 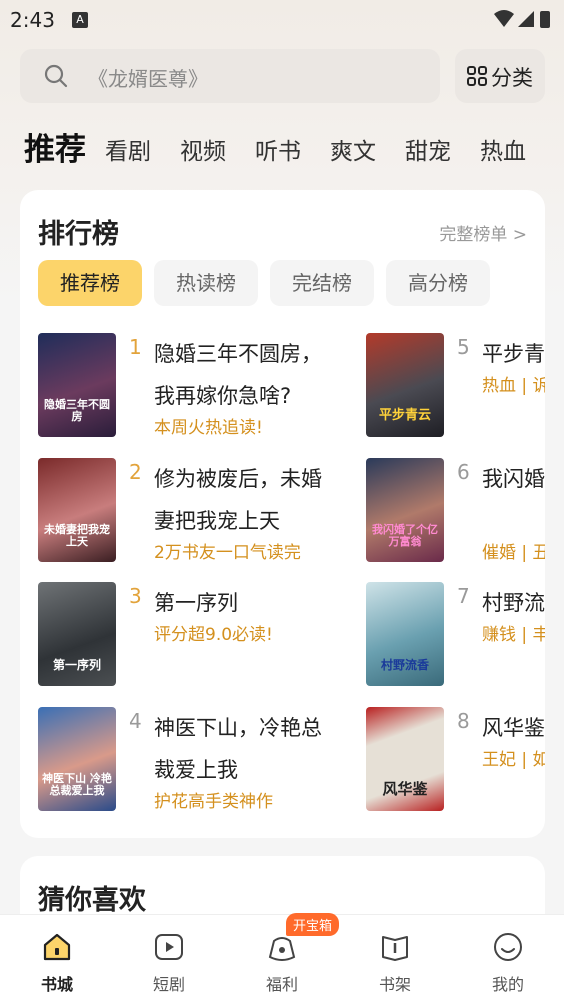 I want to click on tab-hot-blood: 热血, so click(x=503, y=149).